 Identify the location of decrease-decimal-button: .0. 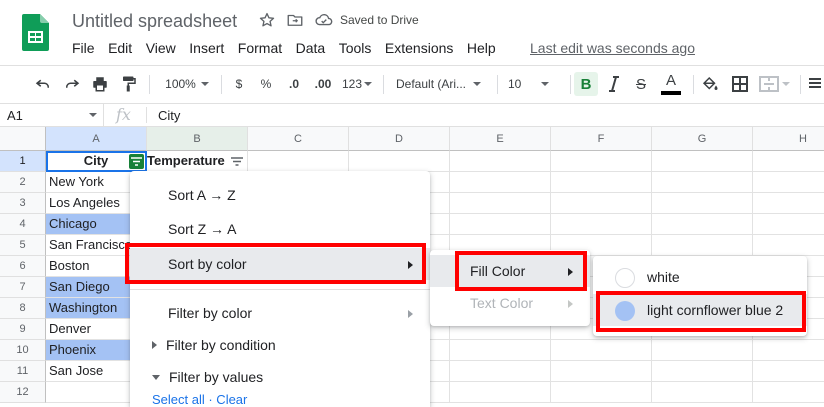
(294, 84).